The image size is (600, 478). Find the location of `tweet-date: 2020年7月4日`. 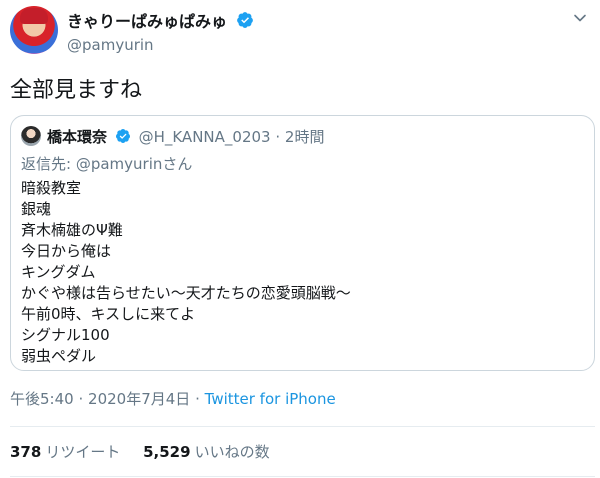

tweet-date: 2020年7月4日 is located at coordinates (139, 399).